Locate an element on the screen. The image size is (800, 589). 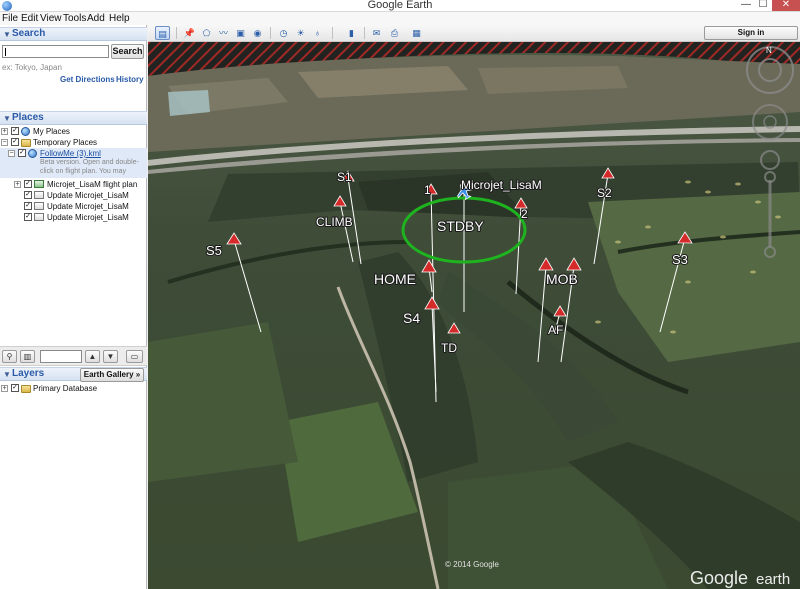
waypoint-td-label: TD is located at coordinates (449, 348).